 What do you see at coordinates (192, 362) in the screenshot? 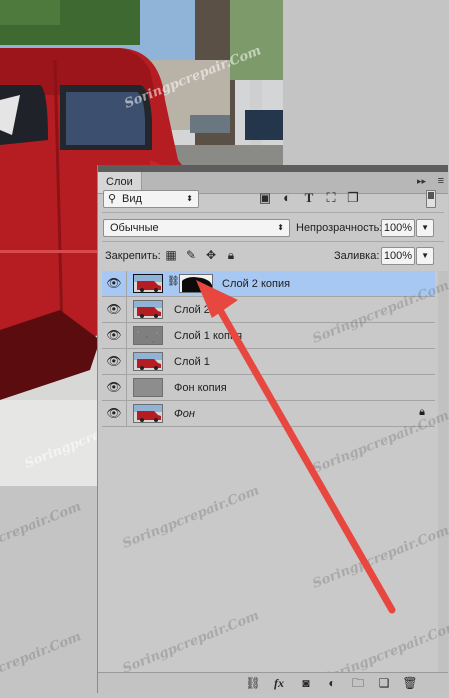
I see `layer-name: Слой 1` at bounding box center [192, 362].